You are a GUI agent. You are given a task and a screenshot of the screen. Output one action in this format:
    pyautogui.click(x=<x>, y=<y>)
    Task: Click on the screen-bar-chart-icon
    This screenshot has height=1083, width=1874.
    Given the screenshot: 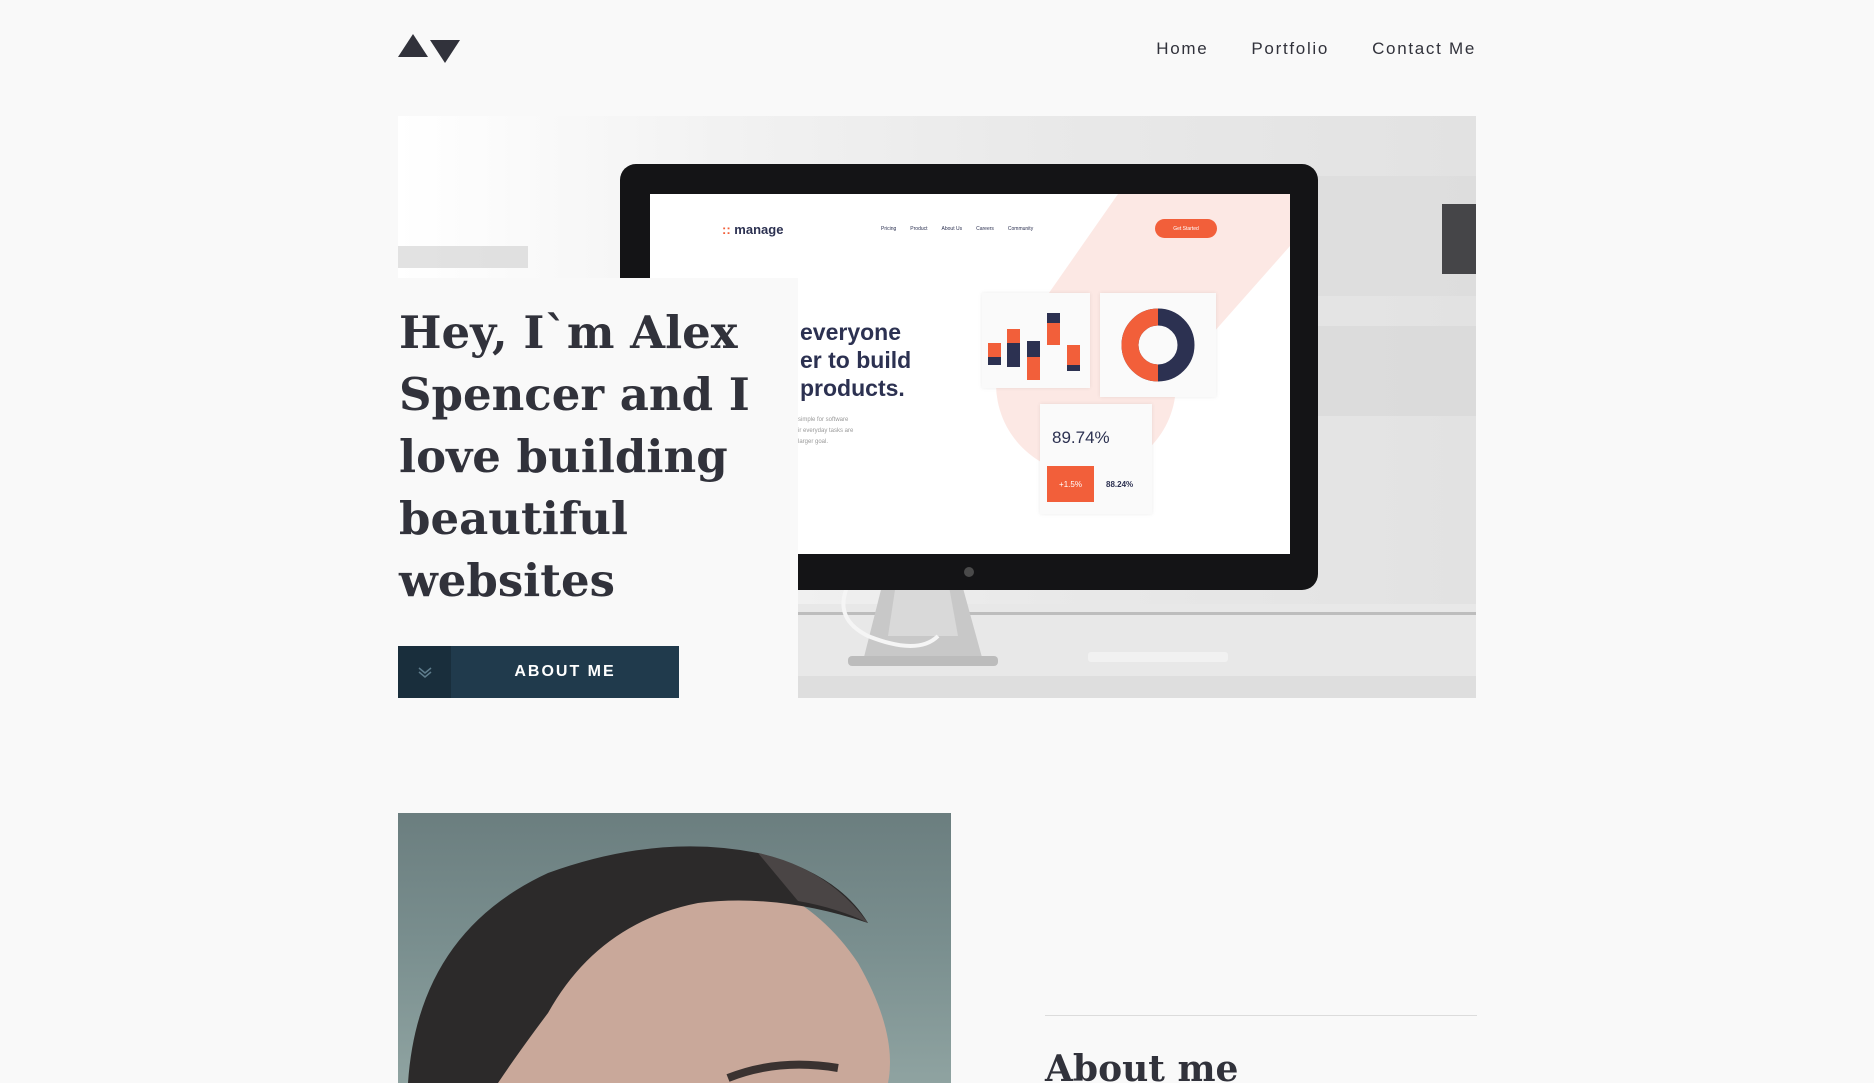 What is the action you would take?
    pyautogui.click(x=1034, y=346)
    